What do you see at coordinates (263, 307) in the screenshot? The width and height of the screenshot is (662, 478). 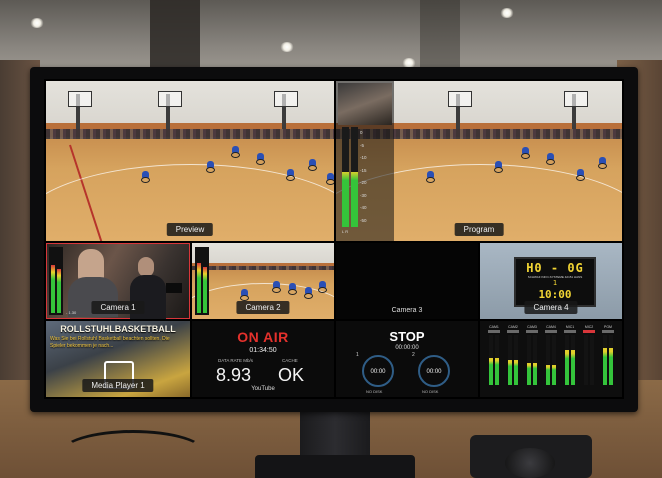 I see `camera2-label: Camera 2` at bounding box center [263, 307].